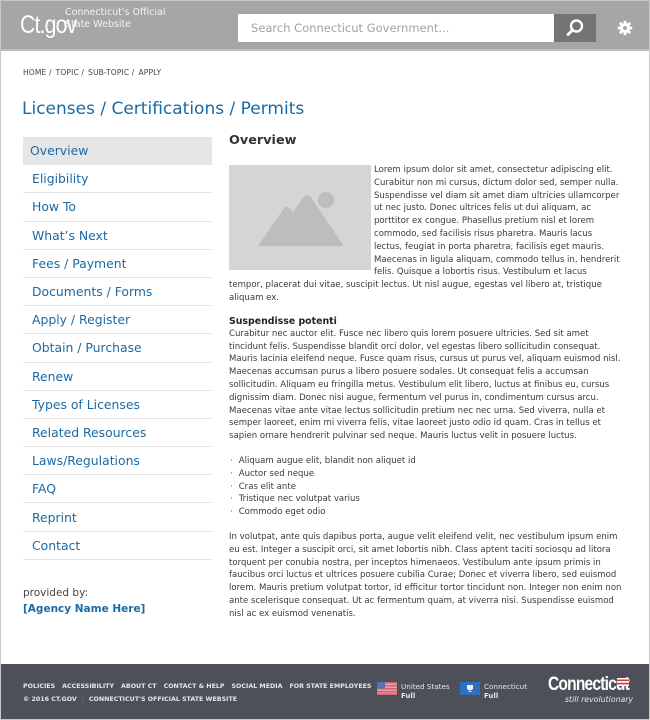  I want to click on site-tagline: Connecticut's Official State Website, so click(115, 19).